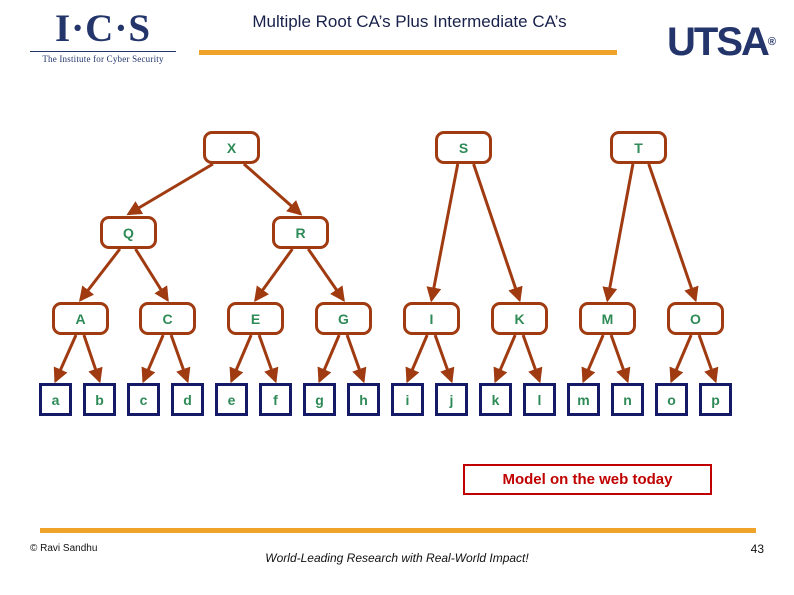 This screenshot has height=595, width=794. I want to click on subordinate-ca-node-k: K, so click(519, 318).